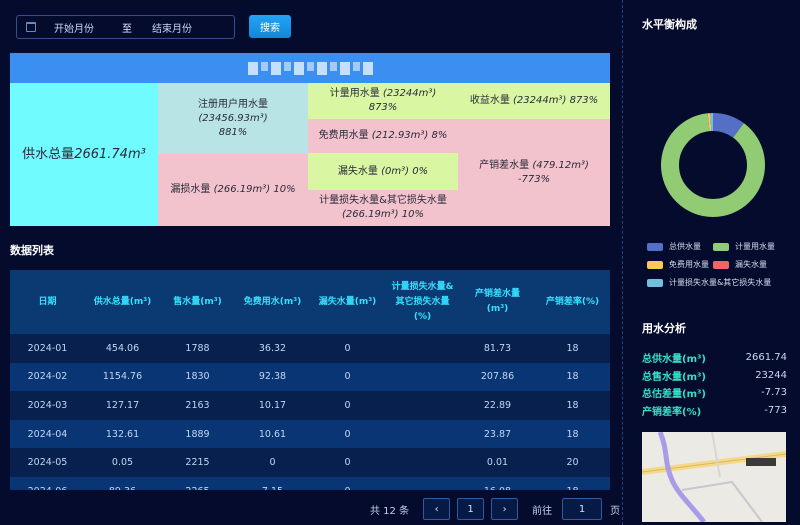 This screenshot has height=525, width=800. I want to click on table-row: 2024-01 454.06 1788 36.32 0 81.73 18, so click(310, 348).